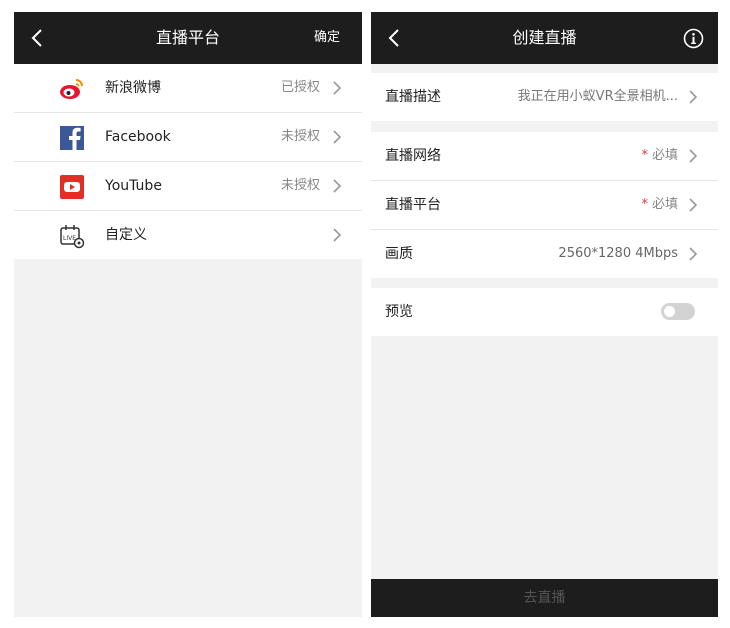 This screenshot has height=628, width=730. Describe the element at coordinates (413, 156) in the screenshot. I see `row-label: 直播网络` at that location.